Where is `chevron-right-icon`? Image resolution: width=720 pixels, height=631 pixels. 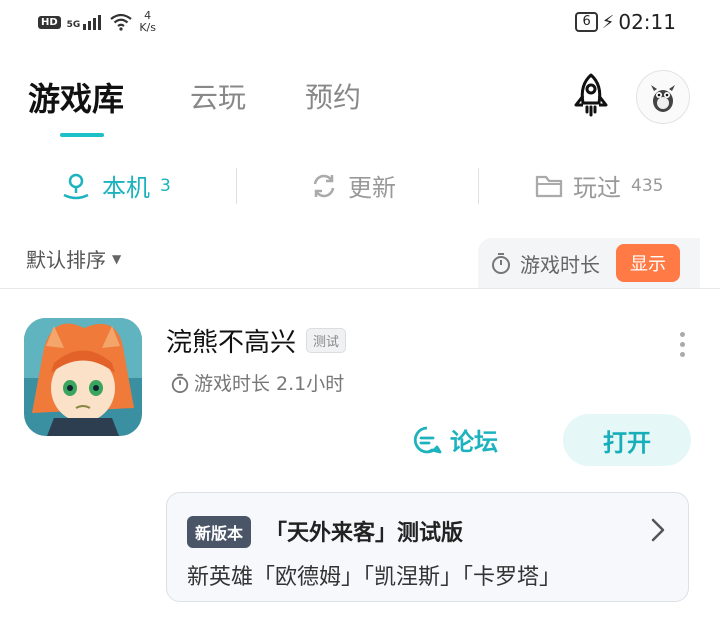
chevron-right-icon is located at coordinates (658, 532).